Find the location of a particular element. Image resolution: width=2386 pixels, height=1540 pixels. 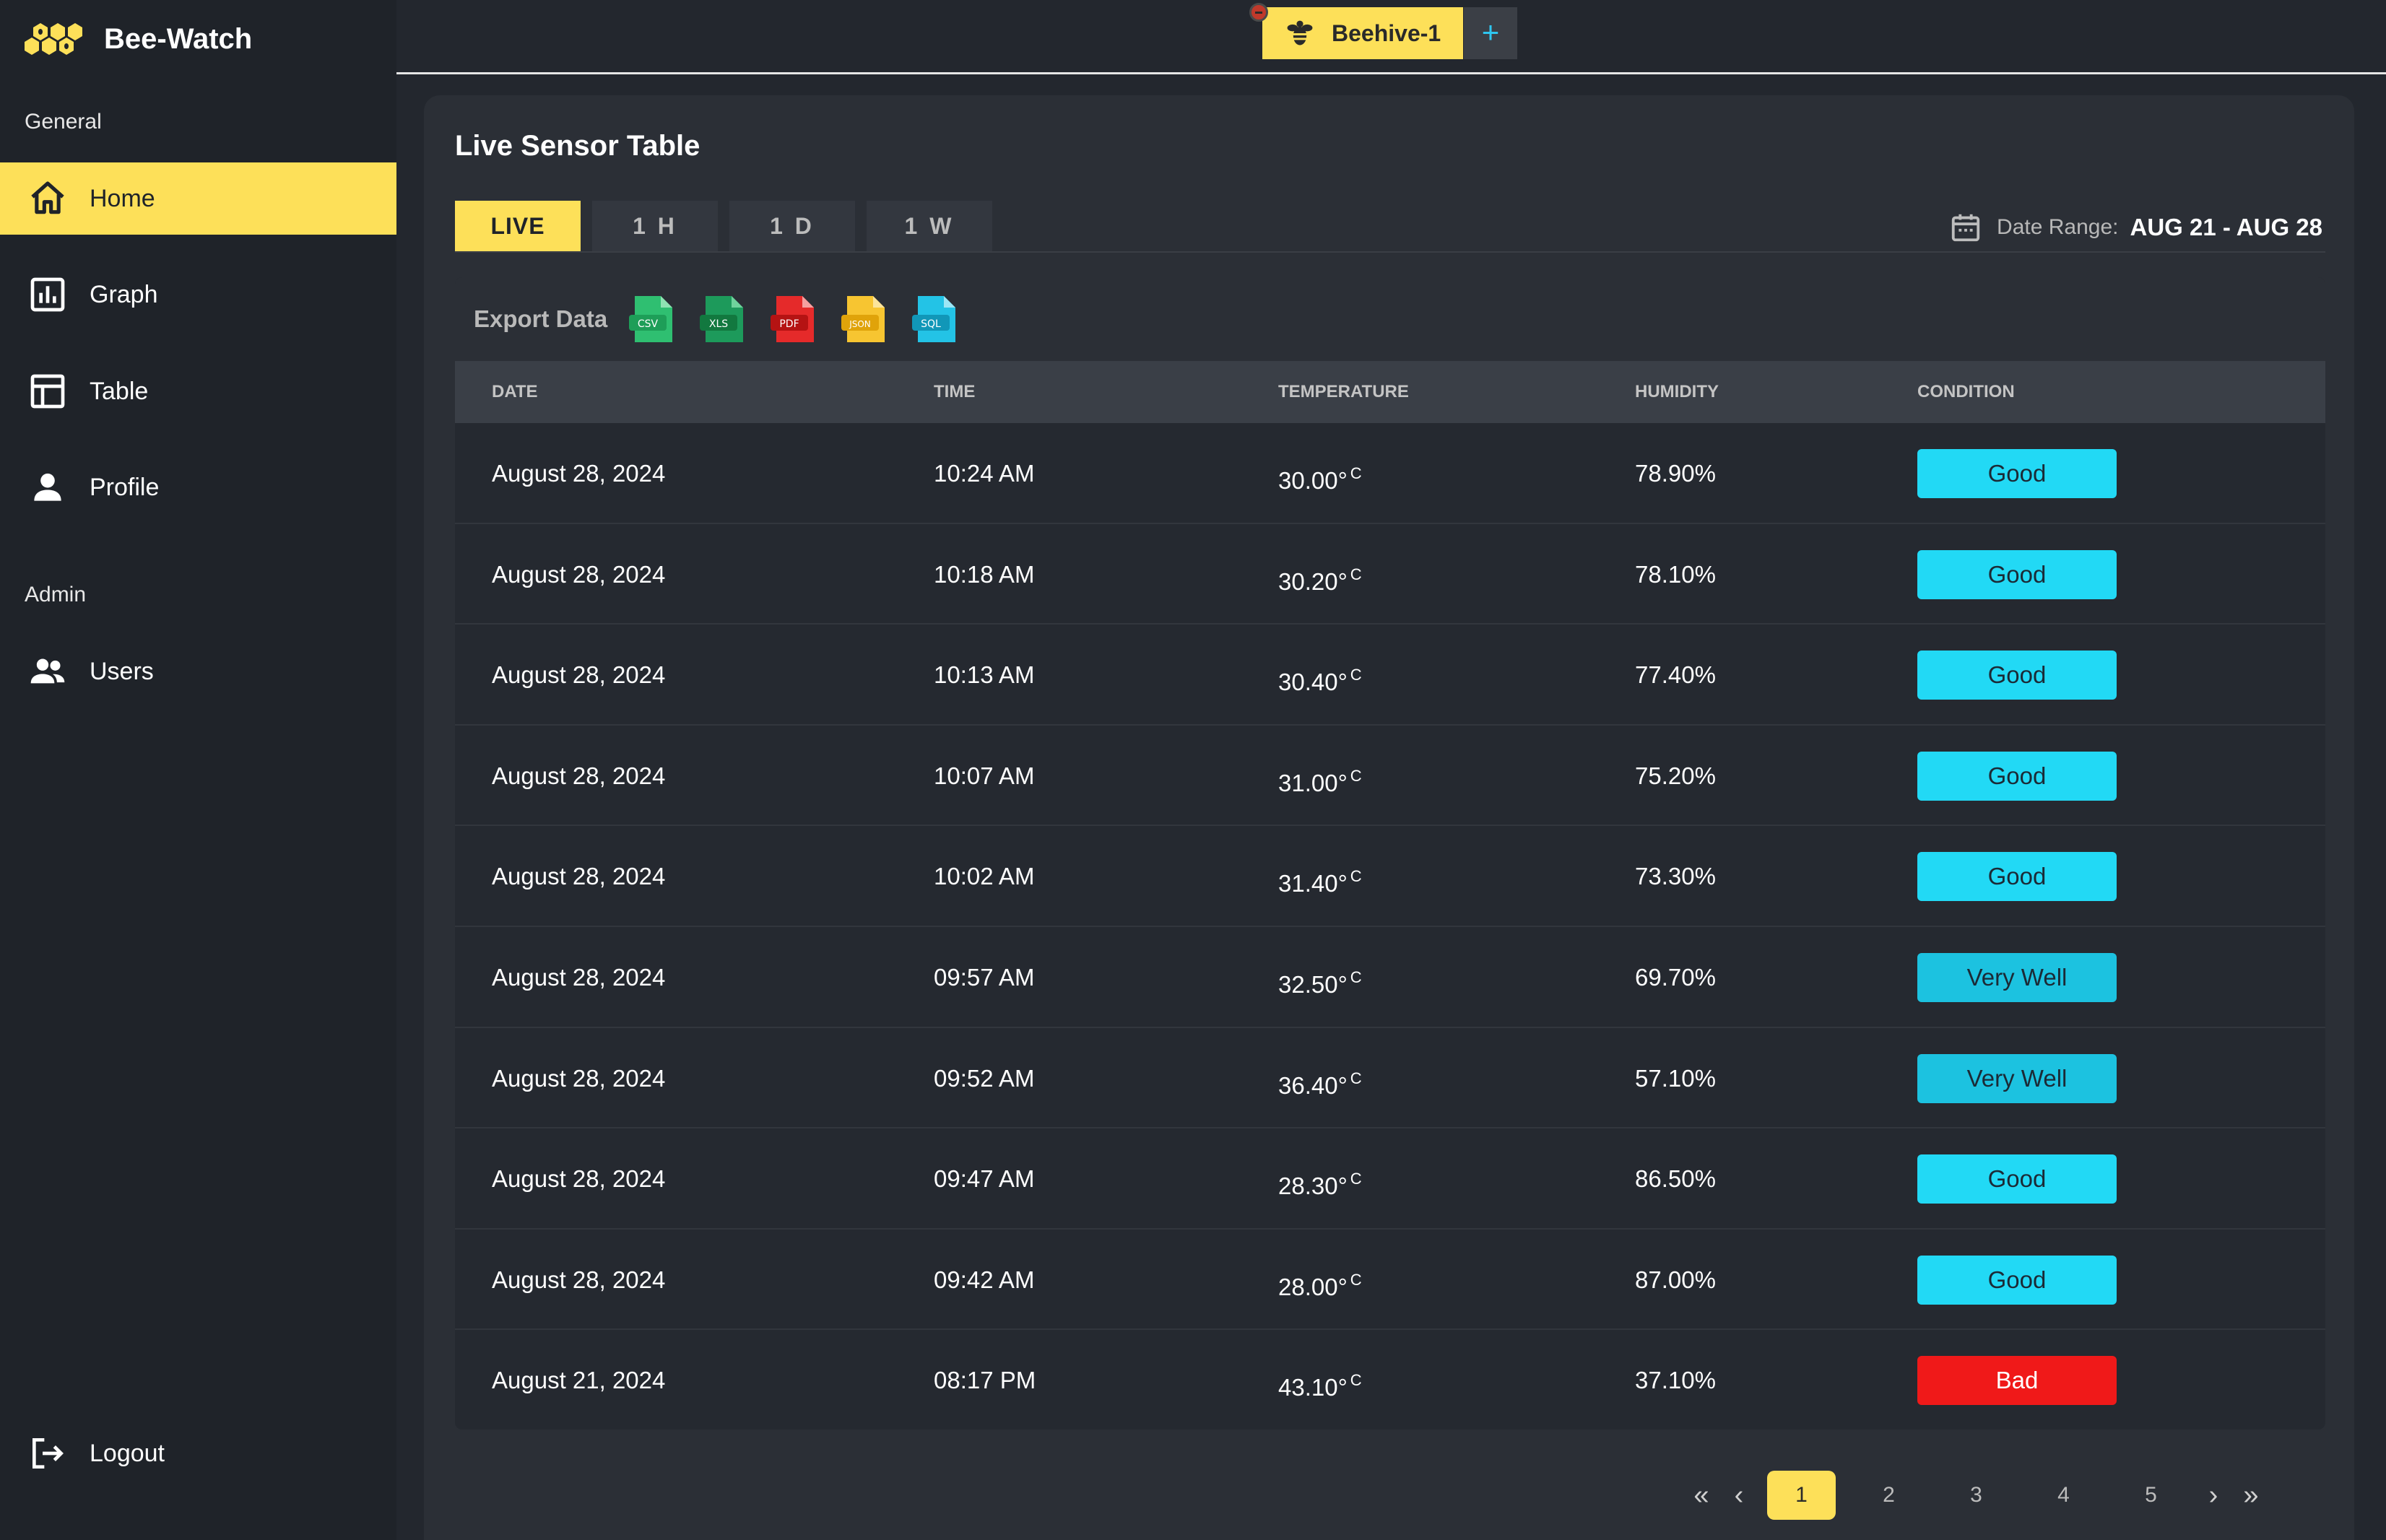

cell-time: 10:24 AM is located at coordinates (985, 473).